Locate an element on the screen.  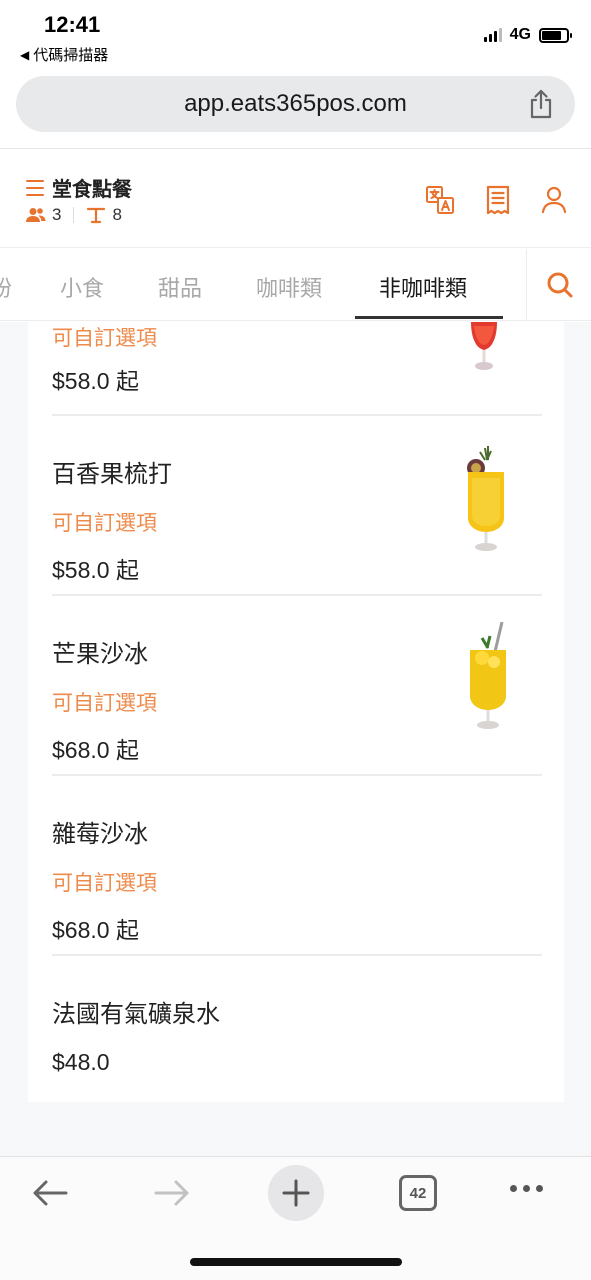
order-meta: 3 8 is located at coordinates (74, 215).